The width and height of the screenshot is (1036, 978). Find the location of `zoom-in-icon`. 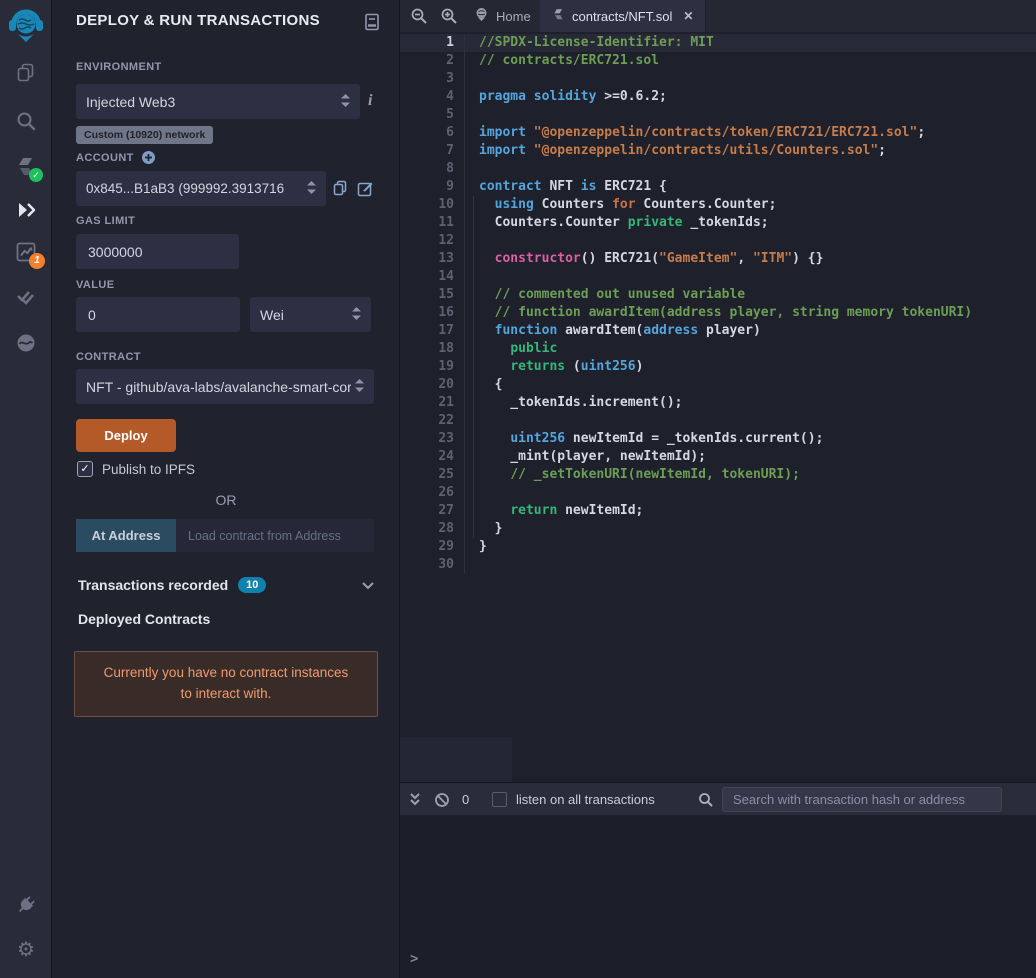

zoom-in-icon is located at coordinates (449, 16).